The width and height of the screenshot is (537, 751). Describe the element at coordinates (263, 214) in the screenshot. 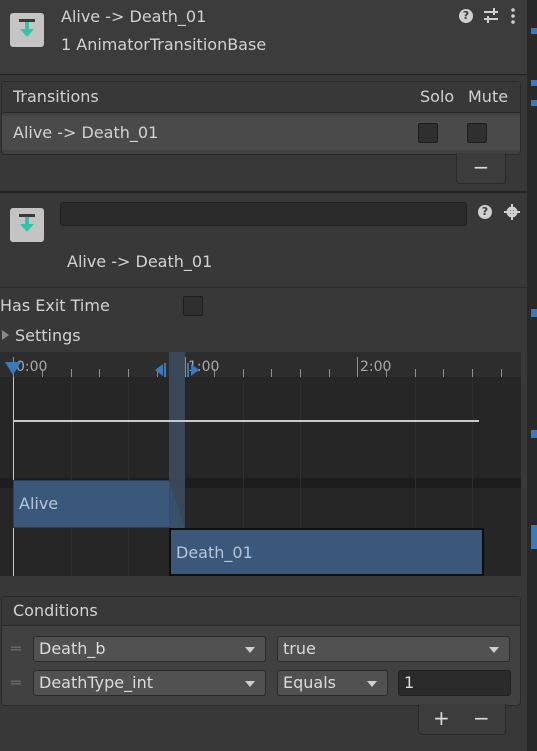

I see `transition-name-field` at that location.